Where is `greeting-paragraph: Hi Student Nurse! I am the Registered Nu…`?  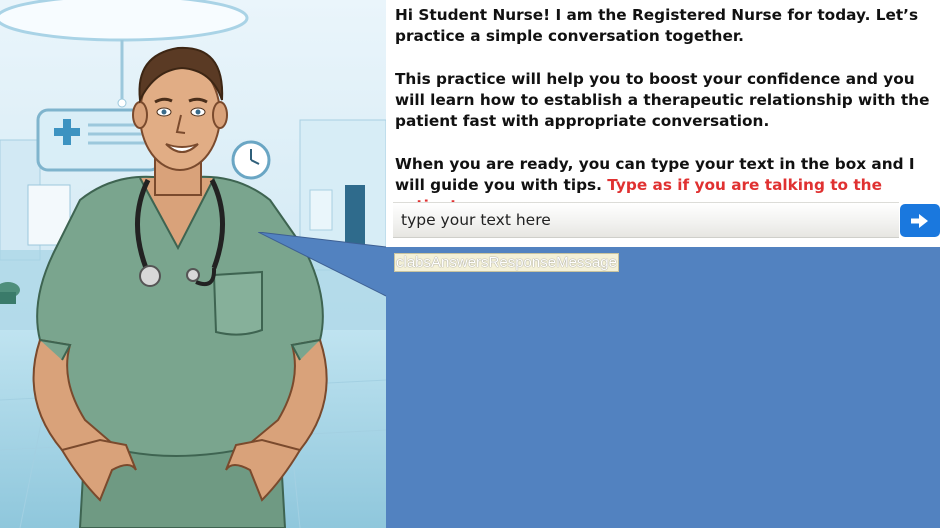 greeting-paragraph: Hi Student Nurse! I am the Registered Nu… is located at coordinates (657, 25).